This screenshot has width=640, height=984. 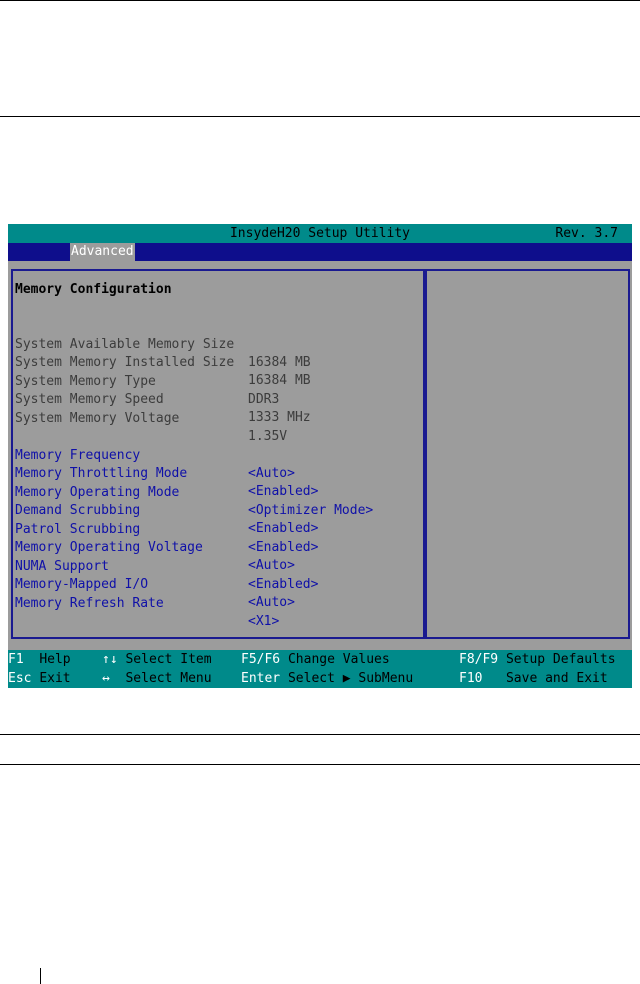 What do you see at coordinates (215, 473) in the screenshot?
I see `setting-memory-throttling-mode: Memory Throttling Mode <Enabled>` at bounding box center [215, 473].